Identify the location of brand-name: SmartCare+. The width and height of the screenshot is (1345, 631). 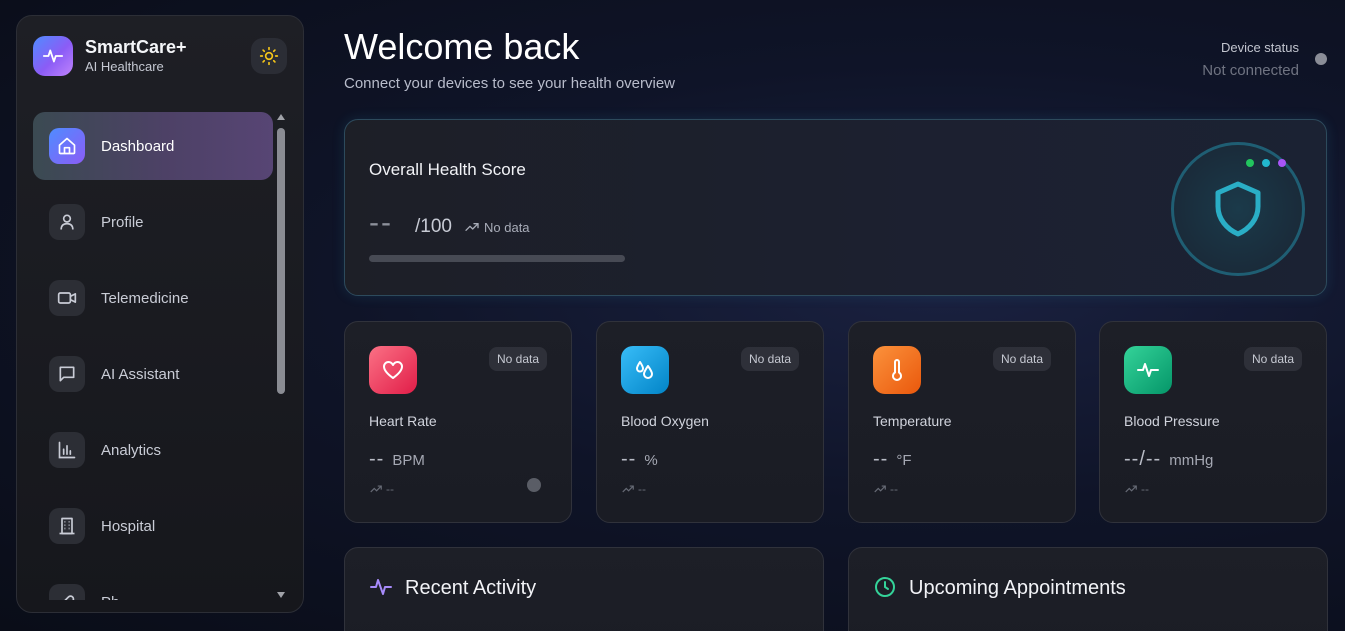
(136, 47).